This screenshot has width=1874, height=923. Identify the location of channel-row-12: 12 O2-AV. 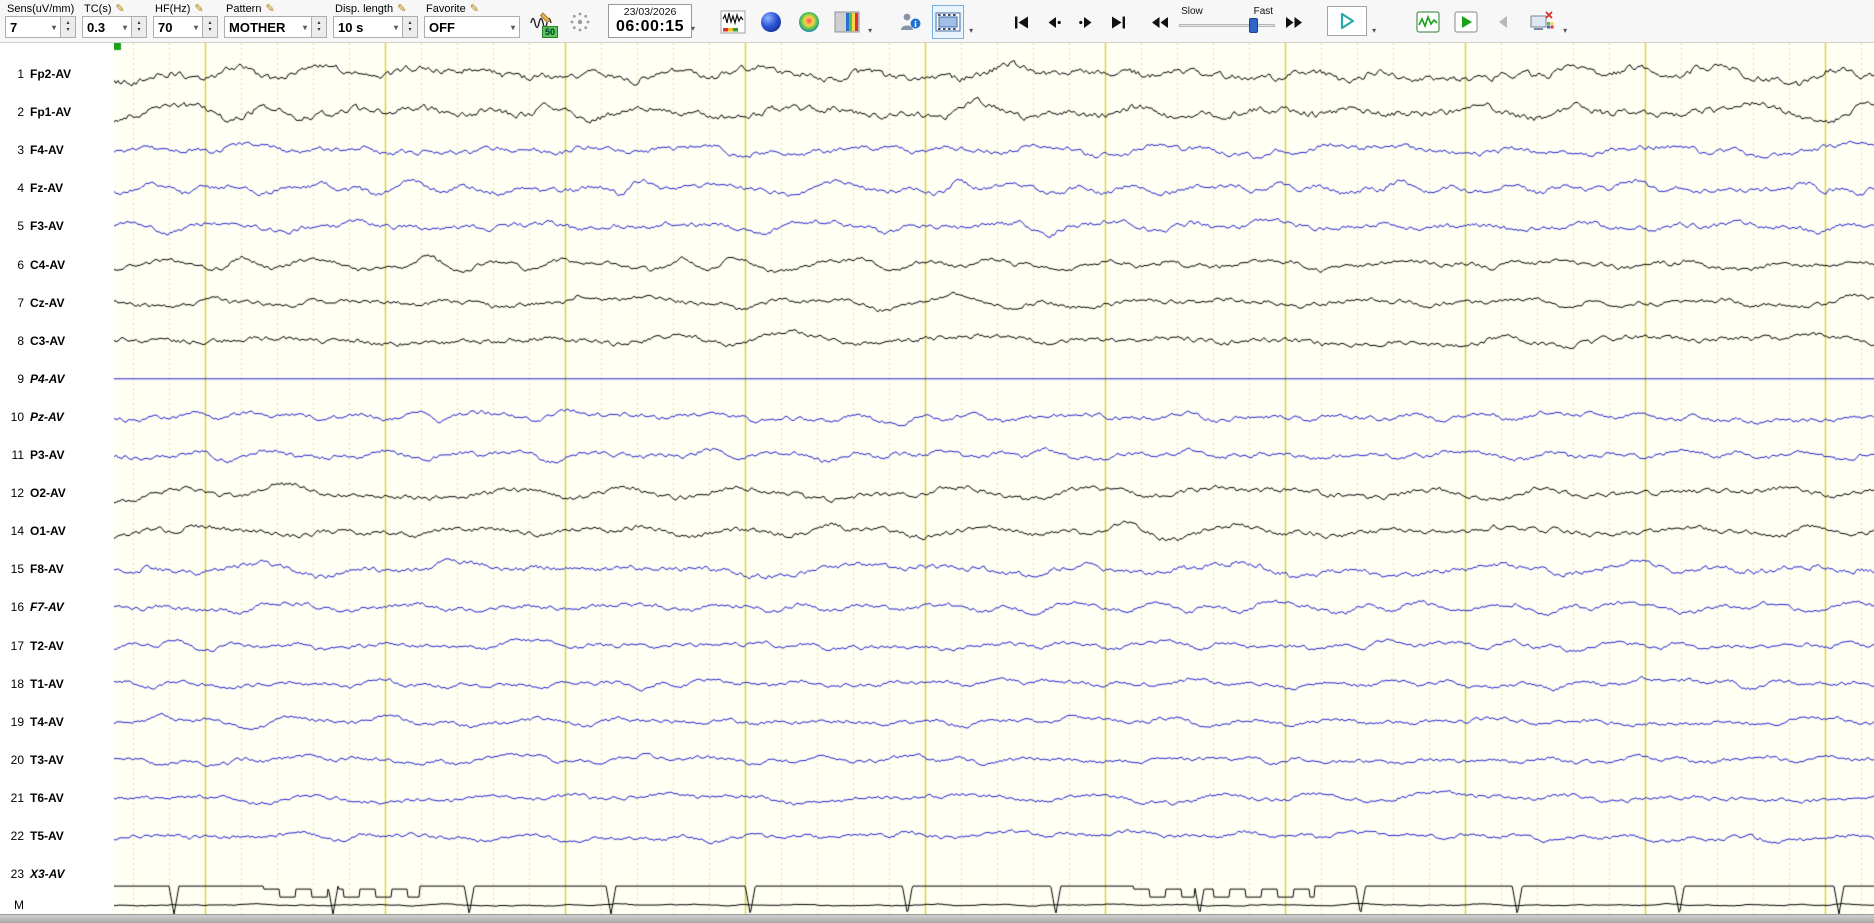
(57, 493).